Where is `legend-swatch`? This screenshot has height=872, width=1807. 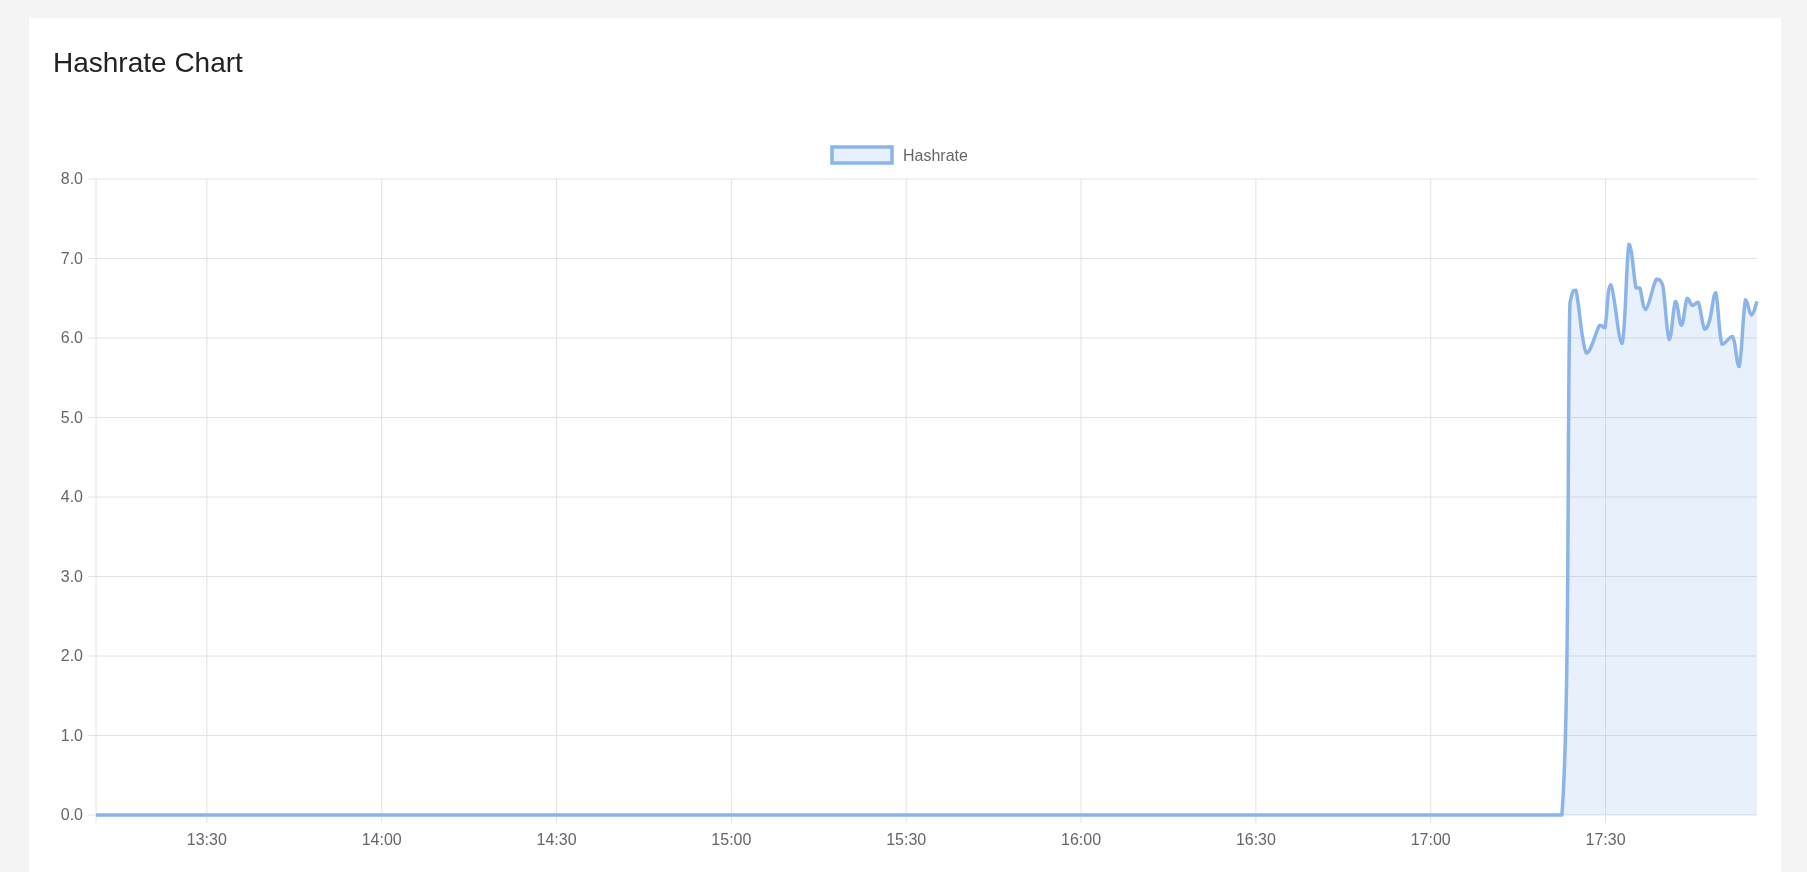 legend-swatch is located at coordinates (862, 155).